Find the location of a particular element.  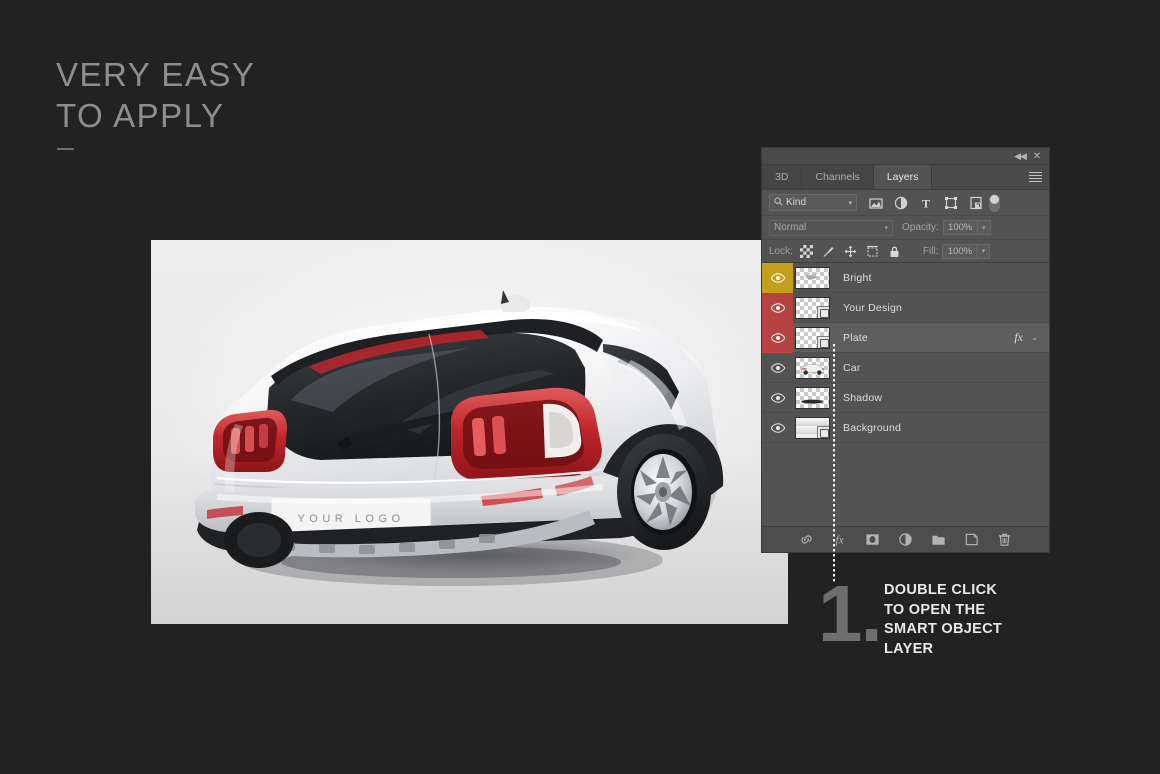

table-row: Your Design is located at coordinates (905, 307).